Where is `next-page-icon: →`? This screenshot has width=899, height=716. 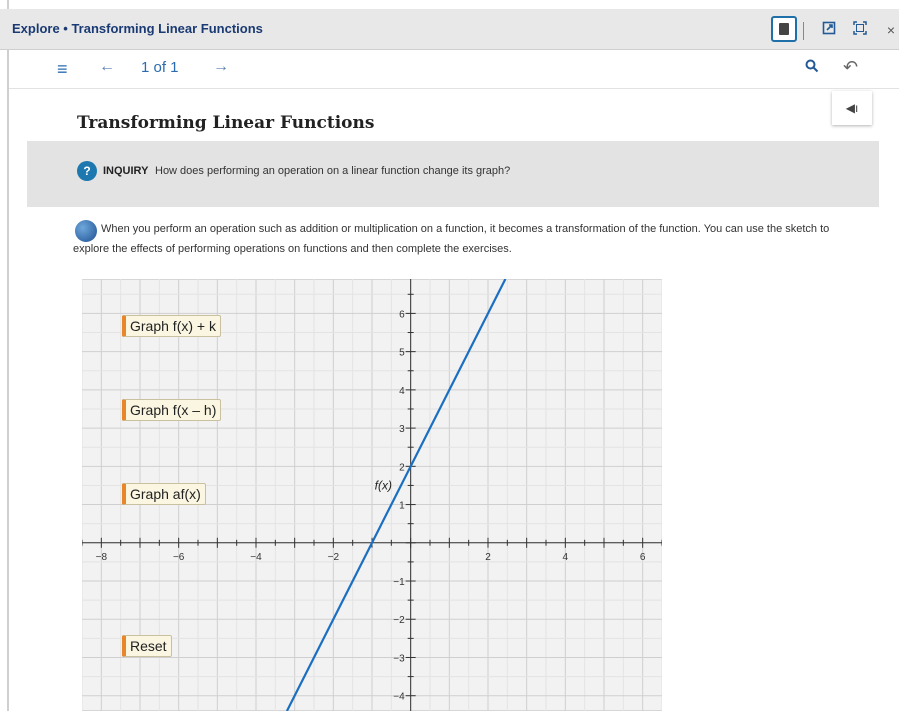 next-page-icon: → is located at coordinates (221, 67).